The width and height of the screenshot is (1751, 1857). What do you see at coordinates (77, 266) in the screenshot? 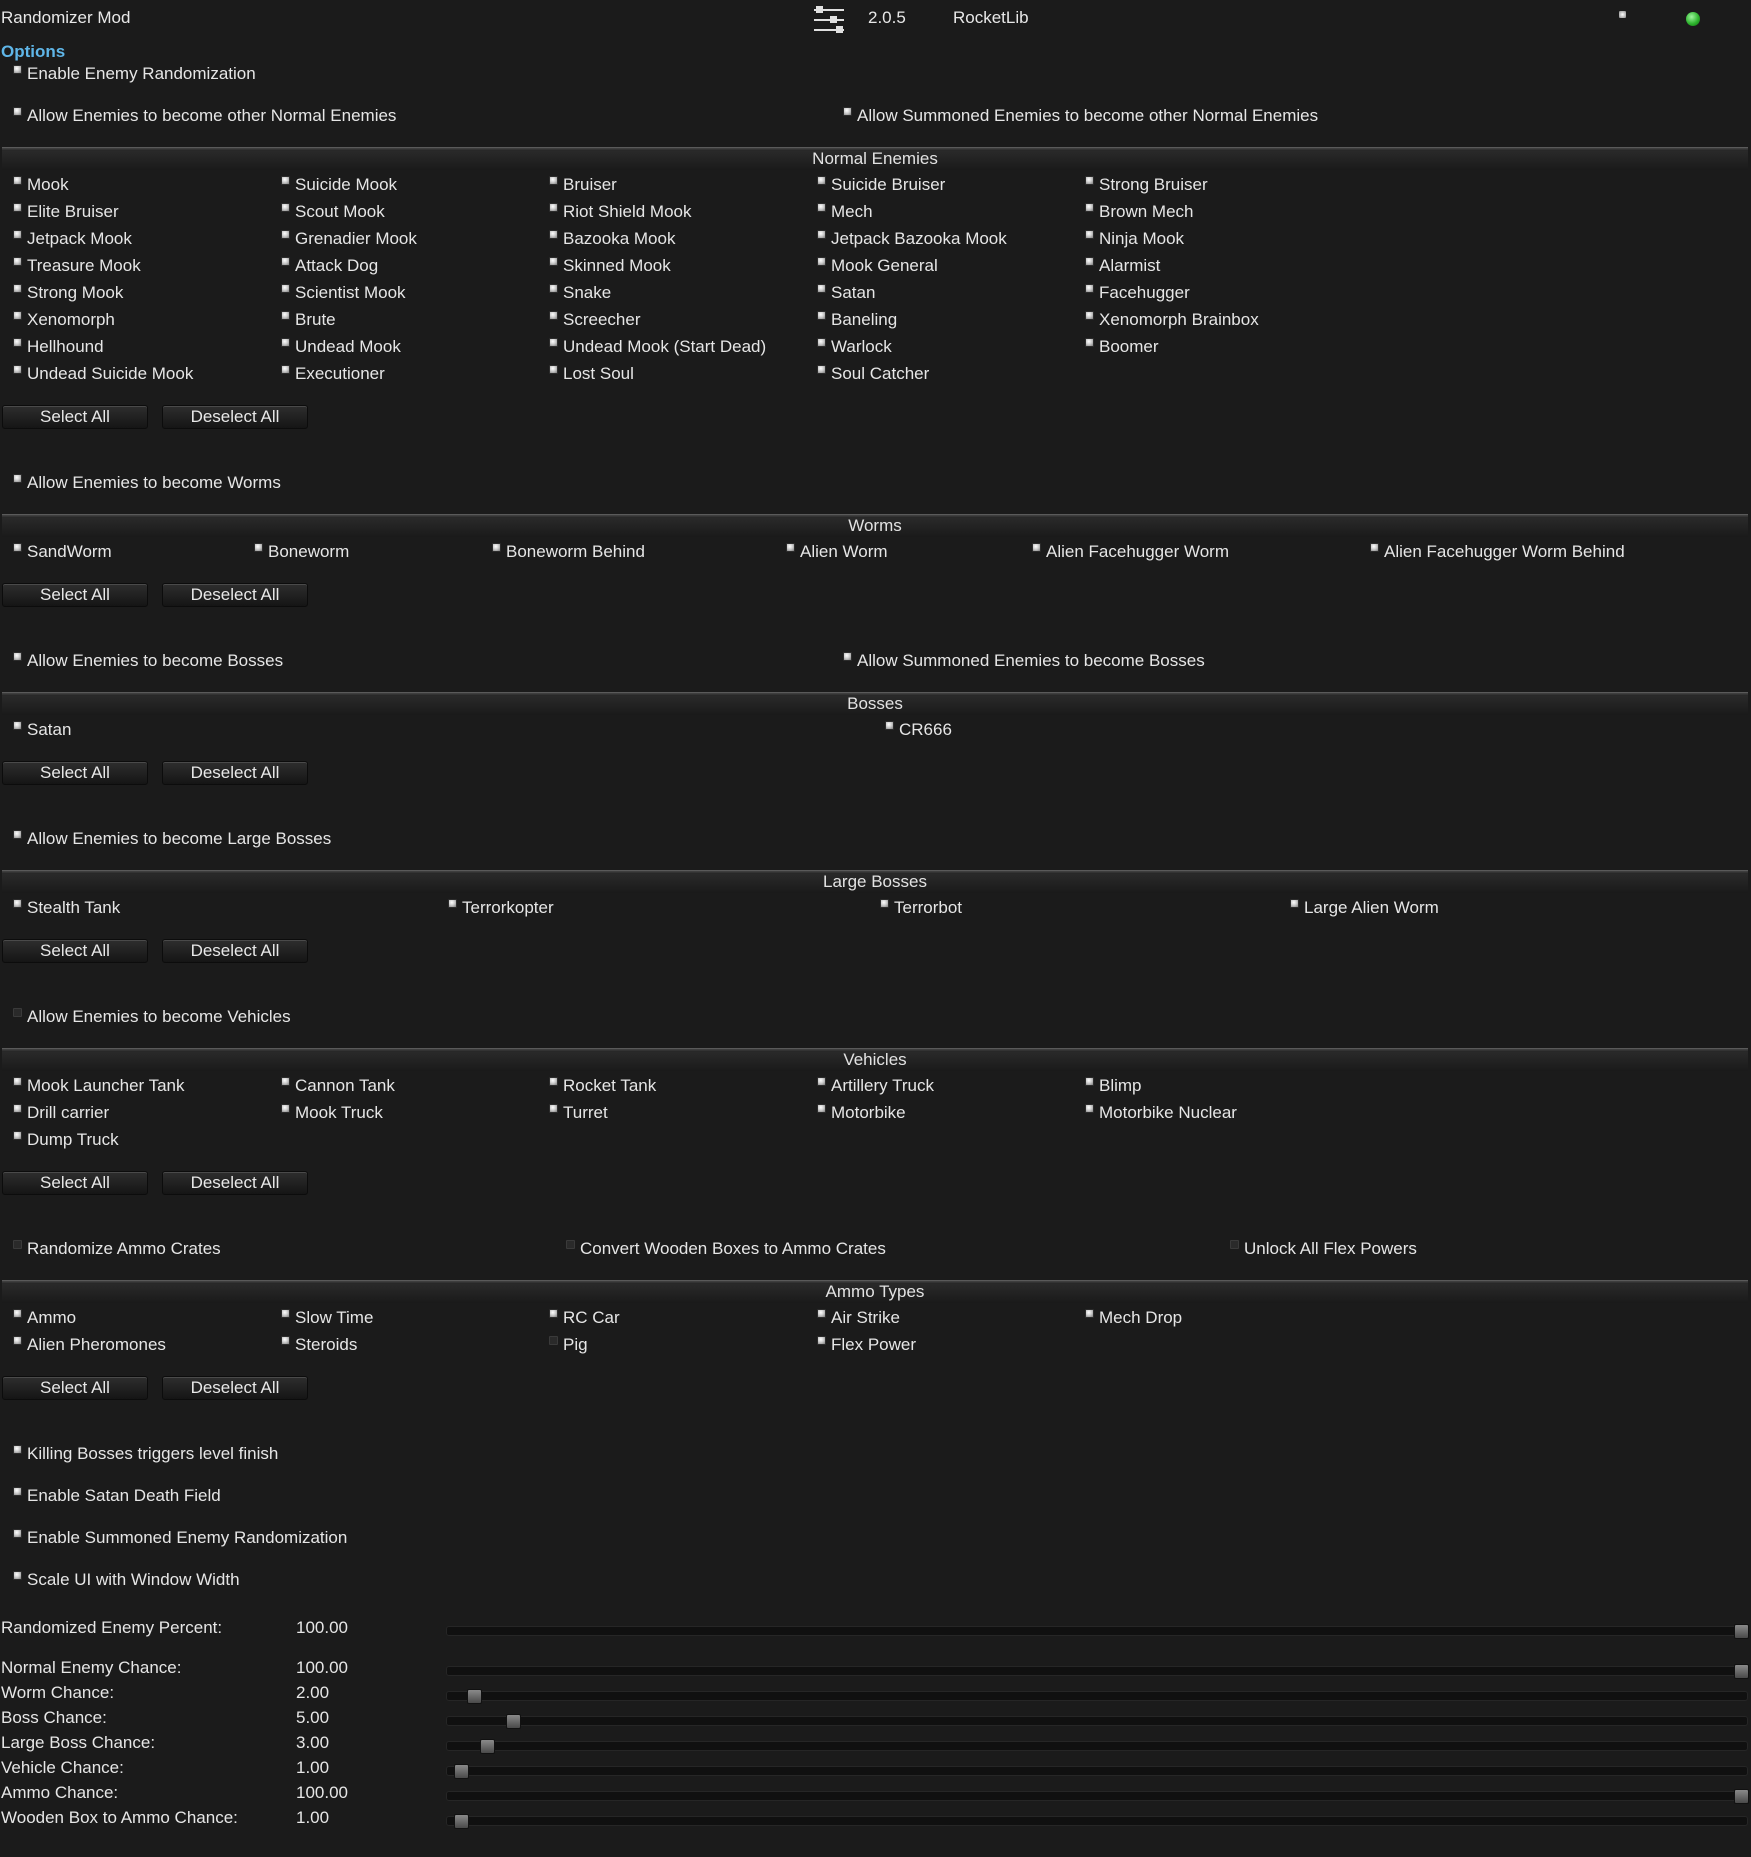
I see `normal-enemy-checkbox: Treasure Mook` at bounding box center [77, 266].